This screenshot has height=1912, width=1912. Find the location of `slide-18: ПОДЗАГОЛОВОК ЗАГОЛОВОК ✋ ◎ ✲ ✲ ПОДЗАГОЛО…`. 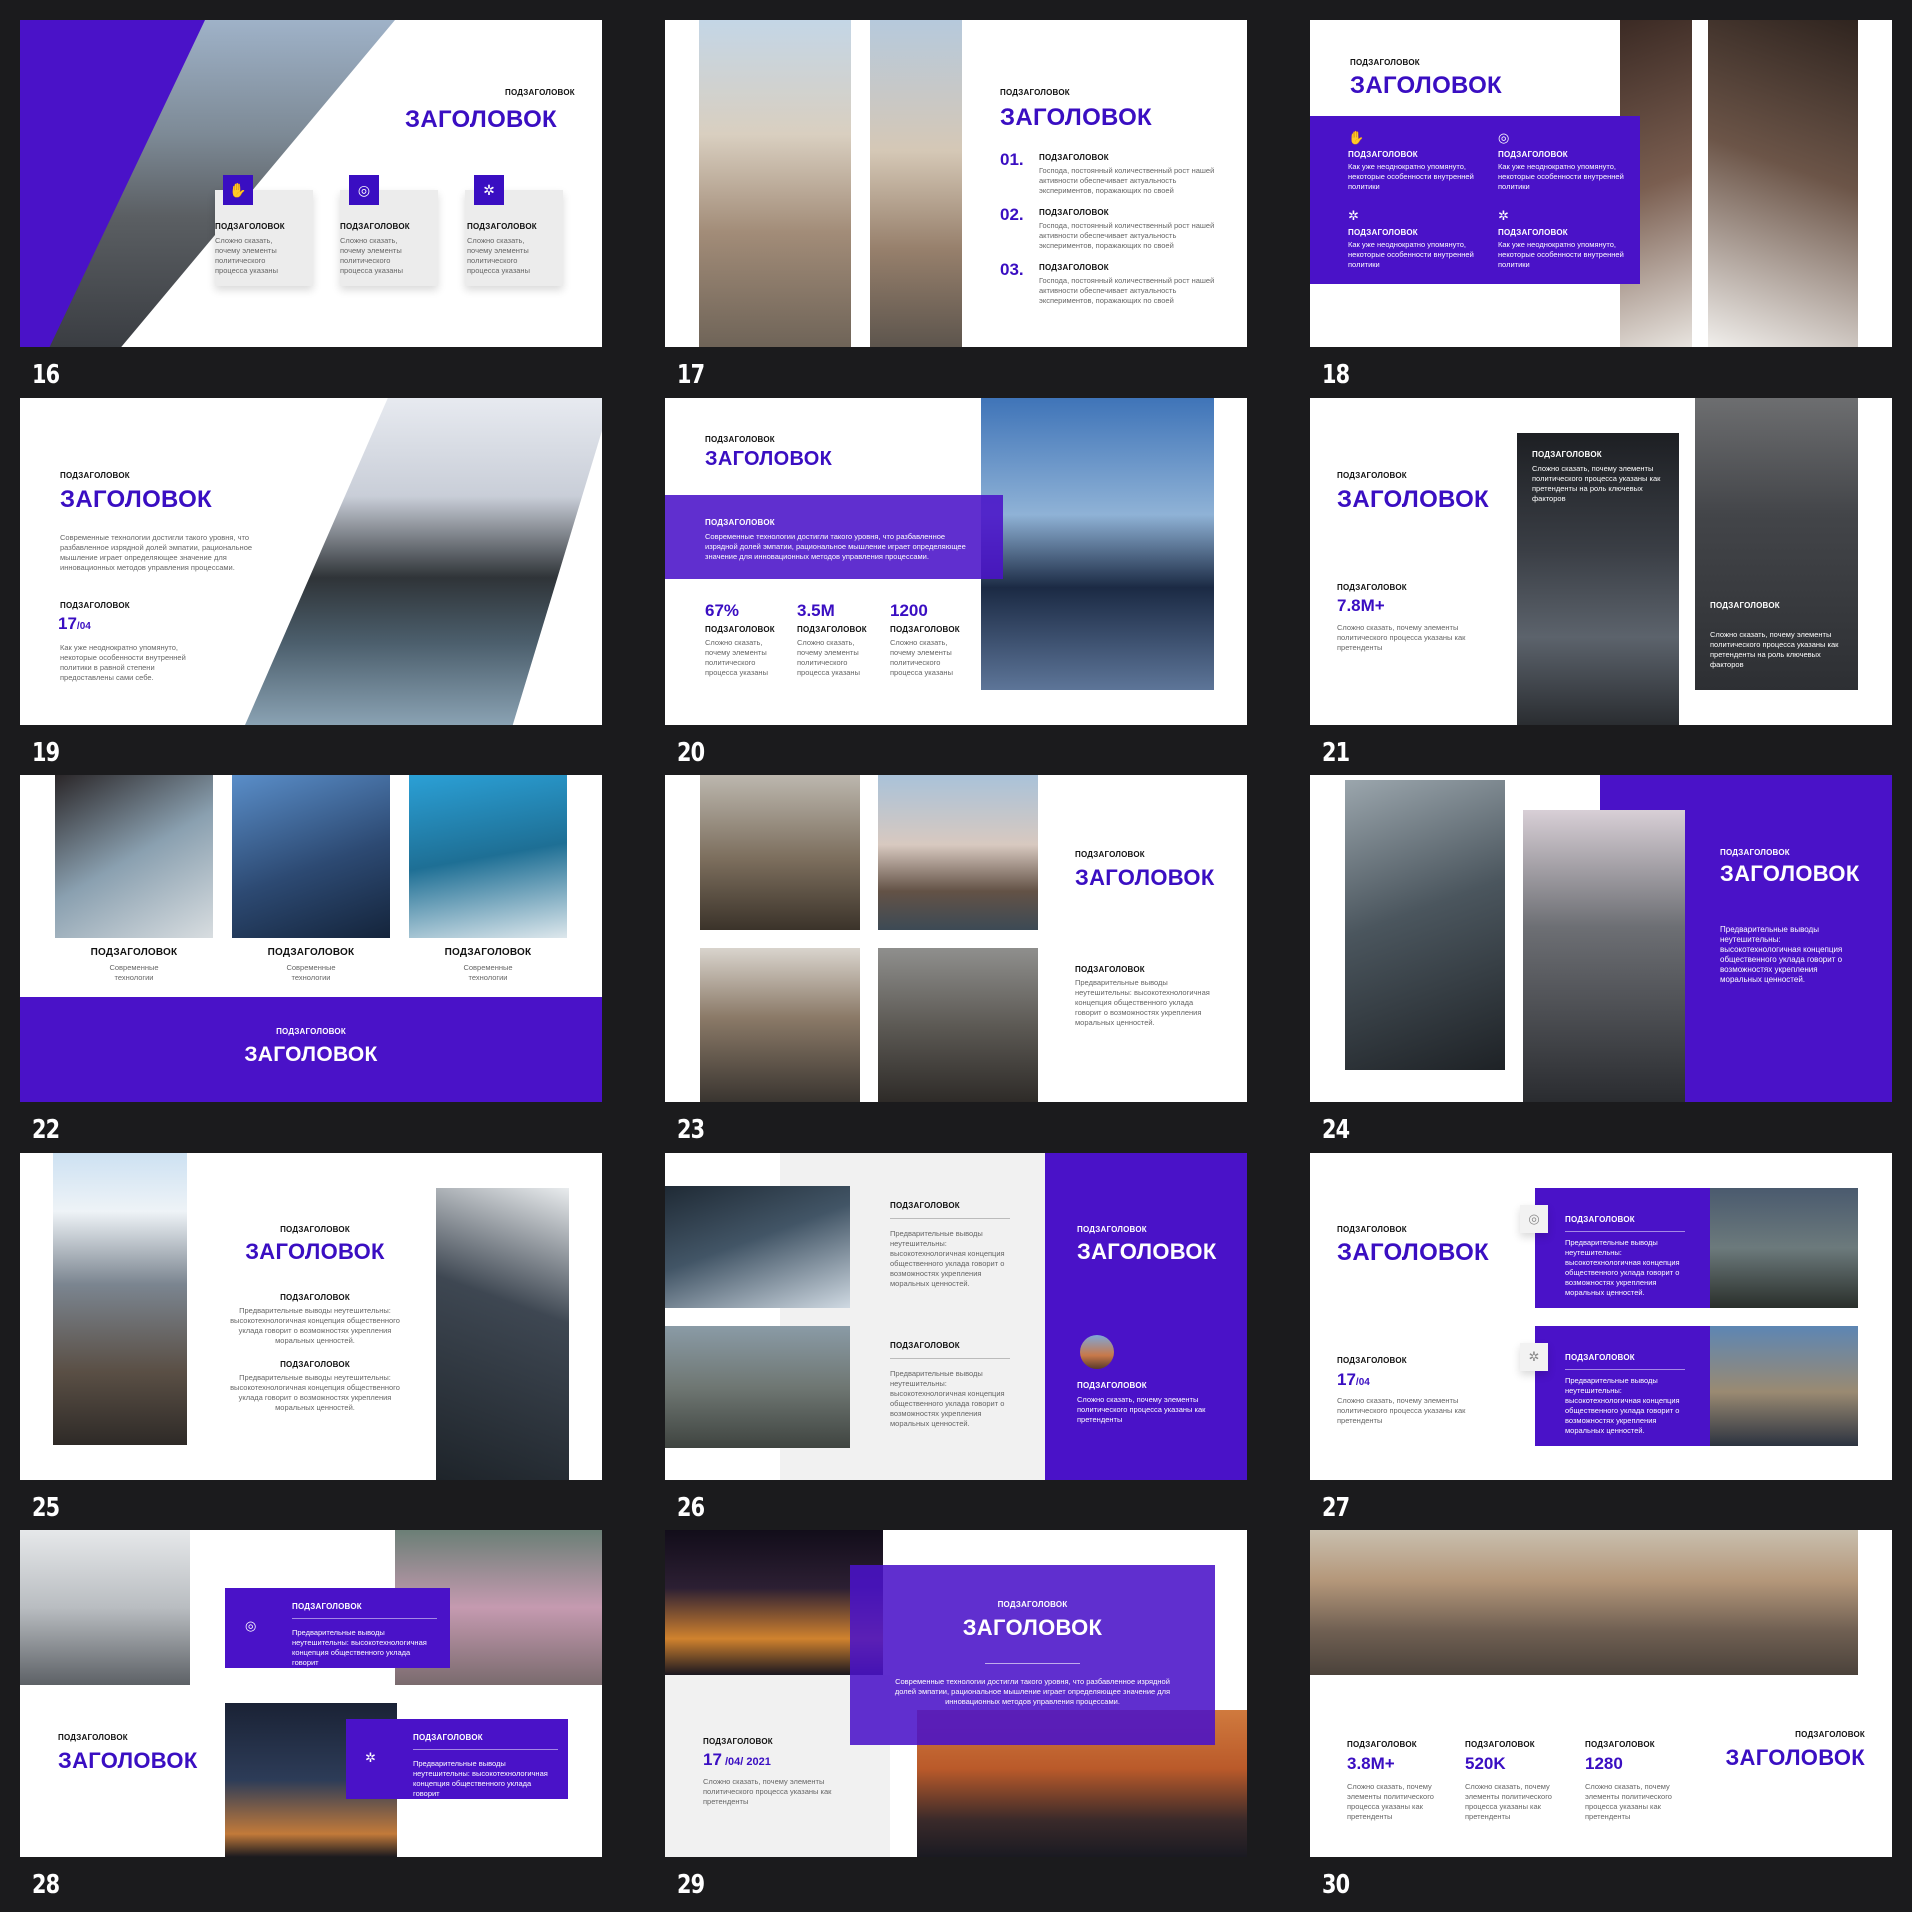

slide-18: ПОДЗАГОЛОВОК ЗАГОЛОВОК ✋ ◎ ✲ ✲ ПОДЗАГОЛО… is located at coordinates (1601, 209).